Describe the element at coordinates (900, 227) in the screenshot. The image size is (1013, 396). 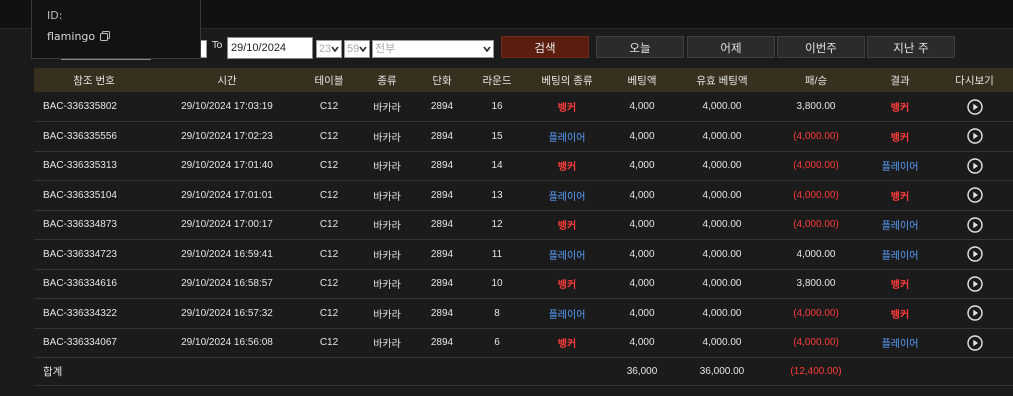
I see `result-cell: 플레이어` at that location.